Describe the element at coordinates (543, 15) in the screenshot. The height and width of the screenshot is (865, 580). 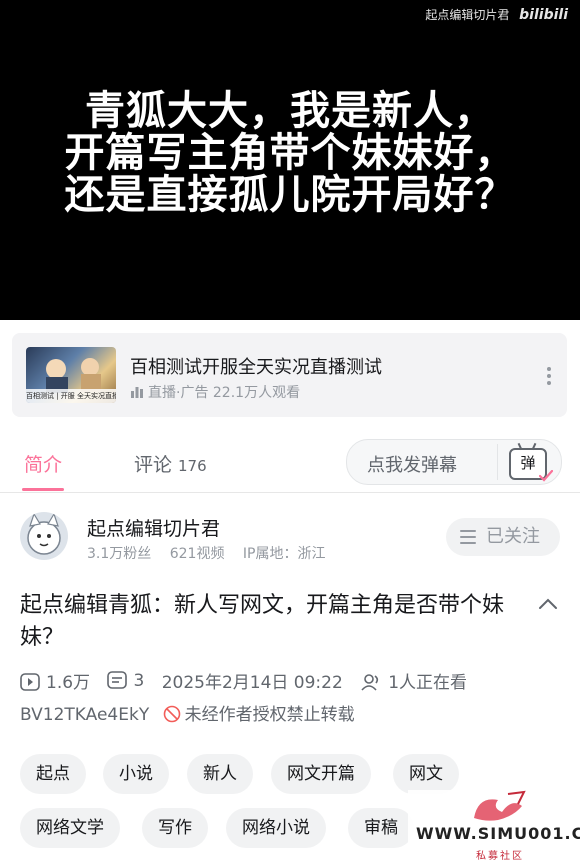
I see `bilibili-logo: bilibili` at that location.